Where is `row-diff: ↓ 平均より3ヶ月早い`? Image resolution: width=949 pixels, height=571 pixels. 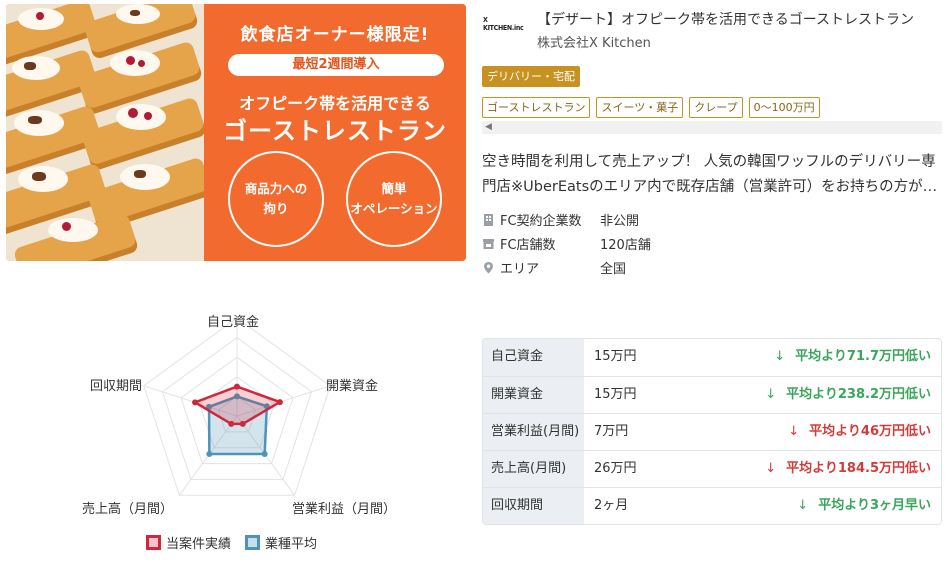 row-diff: ↓ 平均より3ヶ月早い is located at coordinates (817, 506).